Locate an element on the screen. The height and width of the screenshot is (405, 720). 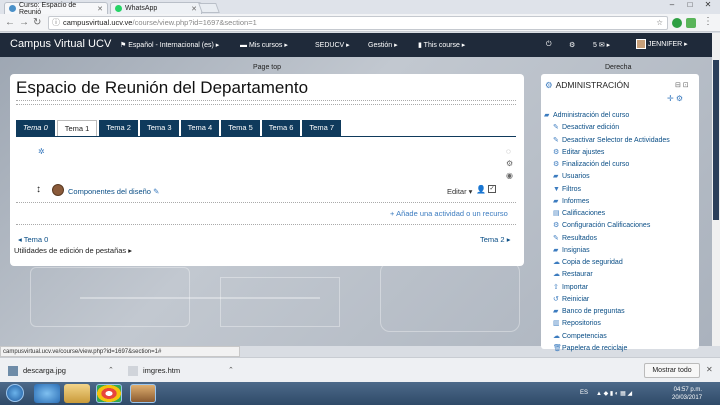
admin-item-editar-ajustes: ⚙ Editar ajustes is located at coordinates (607, 153).